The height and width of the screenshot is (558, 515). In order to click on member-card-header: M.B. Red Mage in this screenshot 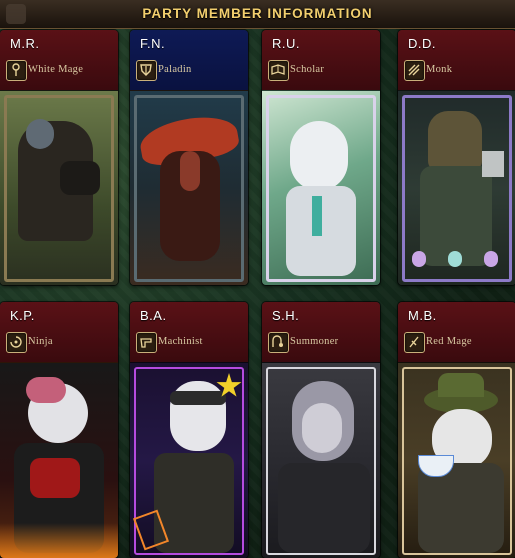, I will do `click(456, 332)`.